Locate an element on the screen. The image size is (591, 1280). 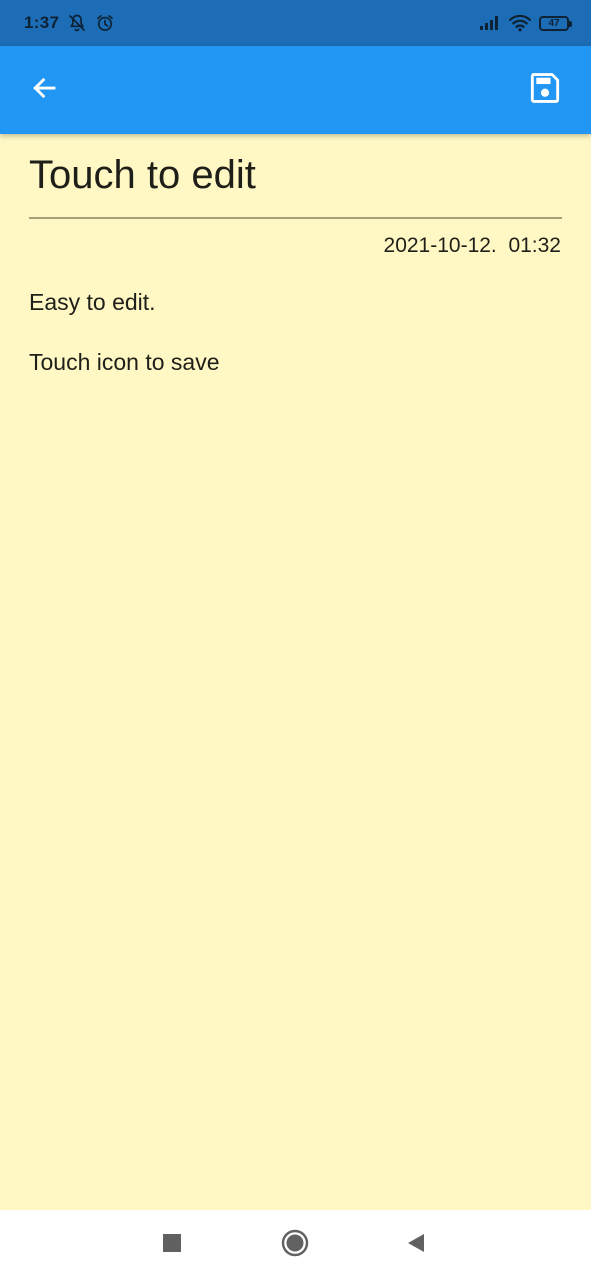
note-line: Easy to edit. is located at coordinates (92, 302).